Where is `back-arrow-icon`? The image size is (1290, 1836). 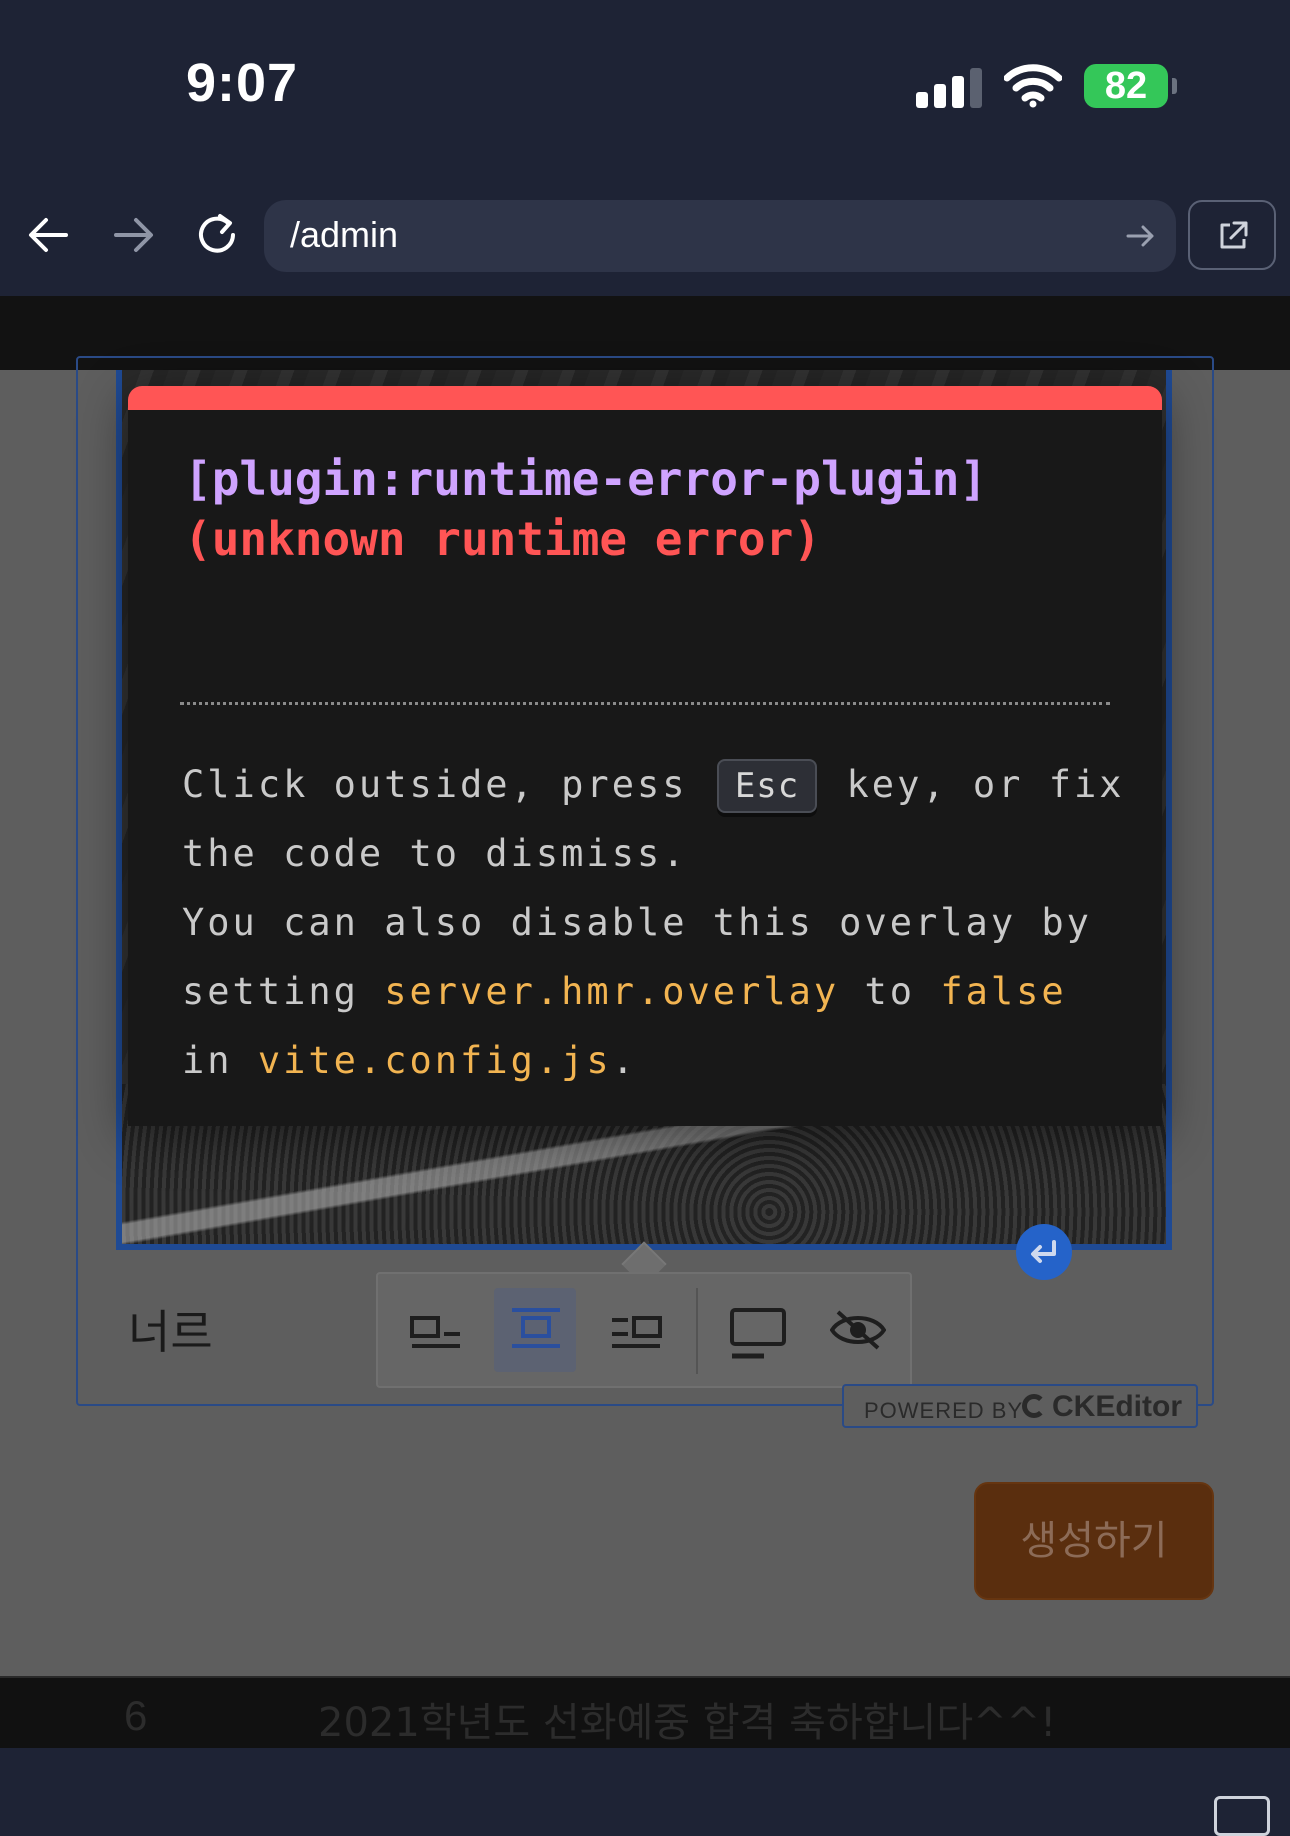 back-arrow-icon is located at coordinates (49, 235).